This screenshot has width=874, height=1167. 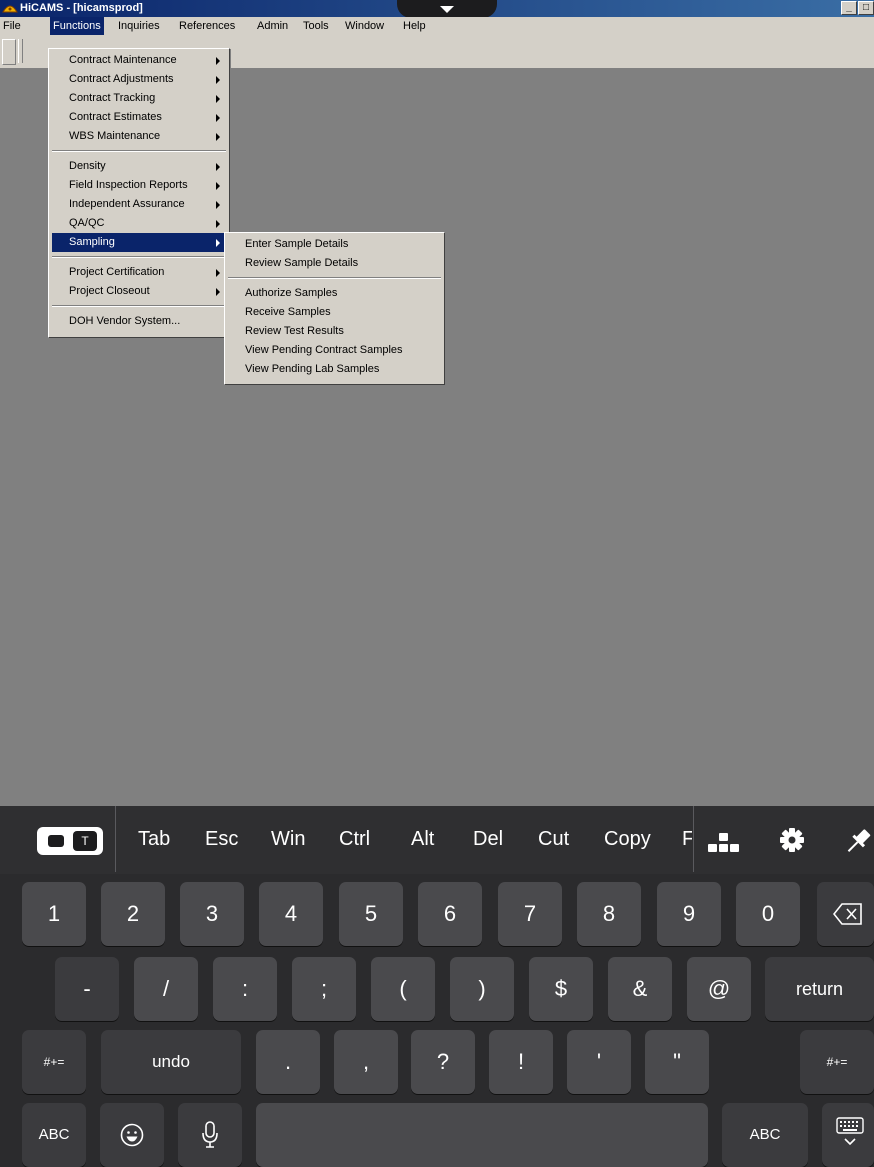 What do you see at coordinates (414, 26) in the screenshot?
I see `menu-help: Help` at bounding box center [414, 26].